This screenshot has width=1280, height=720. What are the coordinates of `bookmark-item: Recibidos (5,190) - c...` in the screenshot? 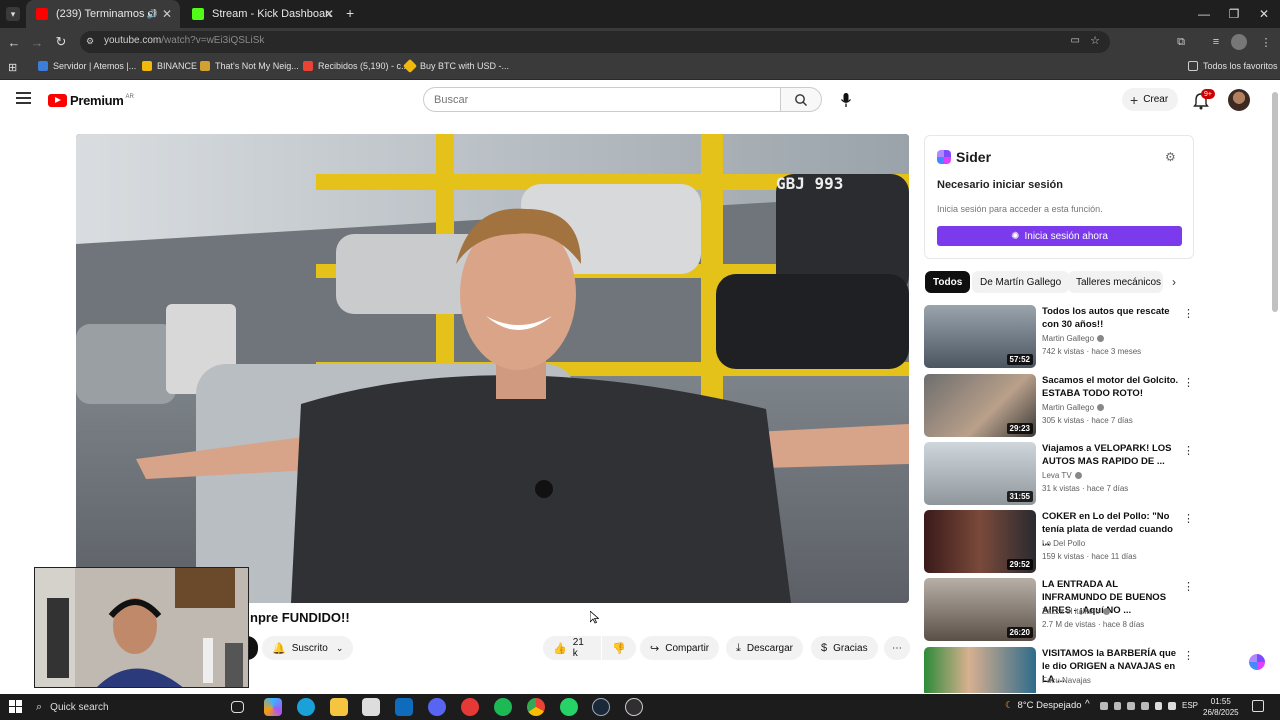 It's located at (356, 66).